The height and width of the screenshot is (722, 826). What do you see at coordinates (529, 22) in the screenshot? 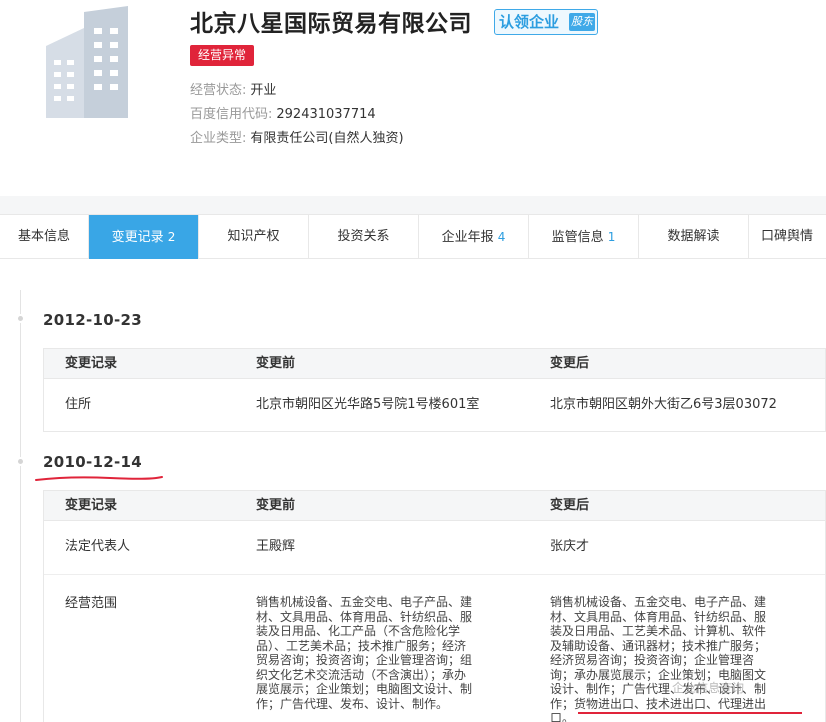
I see `claim-label: 认领企业` at bounding box center [529, 22].